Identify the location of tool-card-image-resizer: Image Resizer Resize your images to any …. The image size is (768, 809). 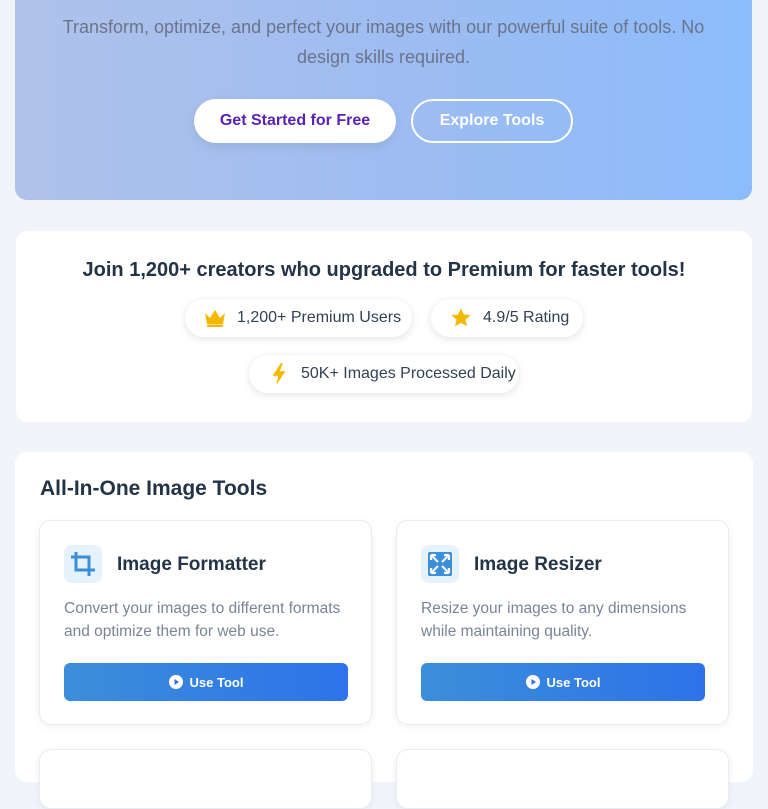
(562, 622).